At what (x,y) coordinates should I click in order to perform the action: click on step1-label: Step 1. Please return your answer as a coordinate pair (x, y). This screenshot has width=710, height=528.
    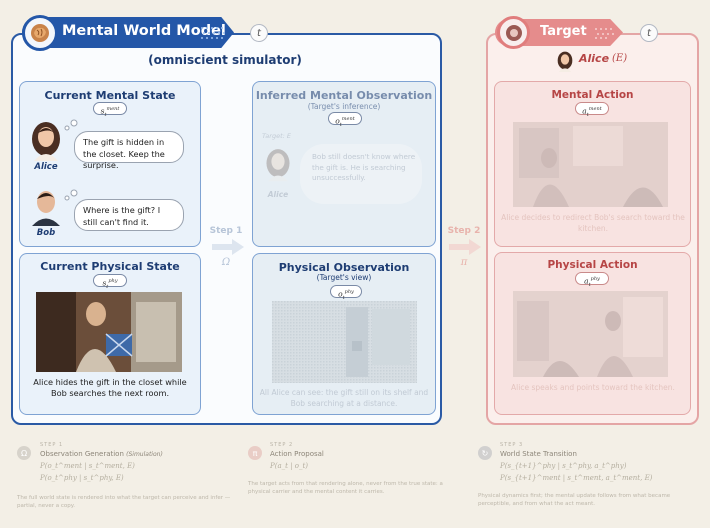
    Looking at the image, I should click on (226, 231).